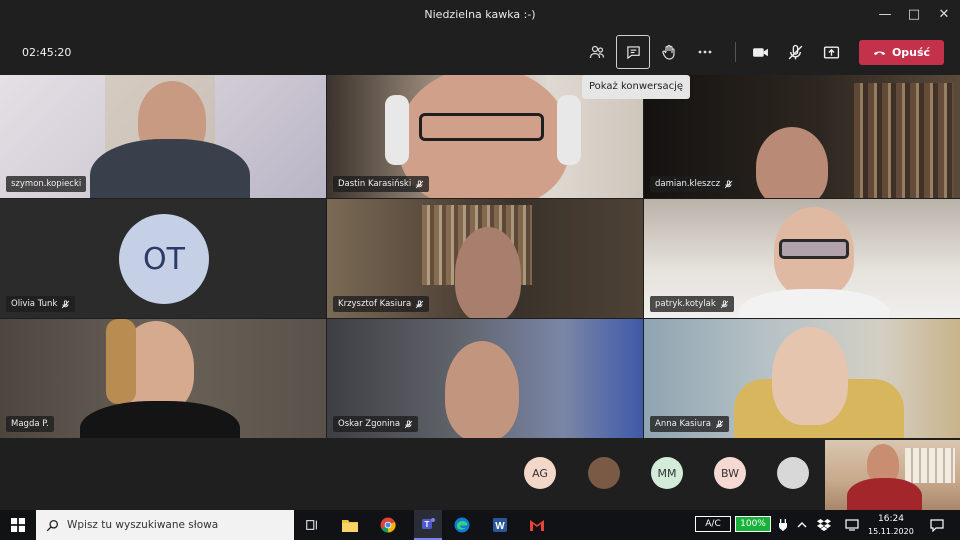 The height and width of the screenshot is (540, 960). I want to click on window-title: Niedzielna kawka :-), so click(480, 14).